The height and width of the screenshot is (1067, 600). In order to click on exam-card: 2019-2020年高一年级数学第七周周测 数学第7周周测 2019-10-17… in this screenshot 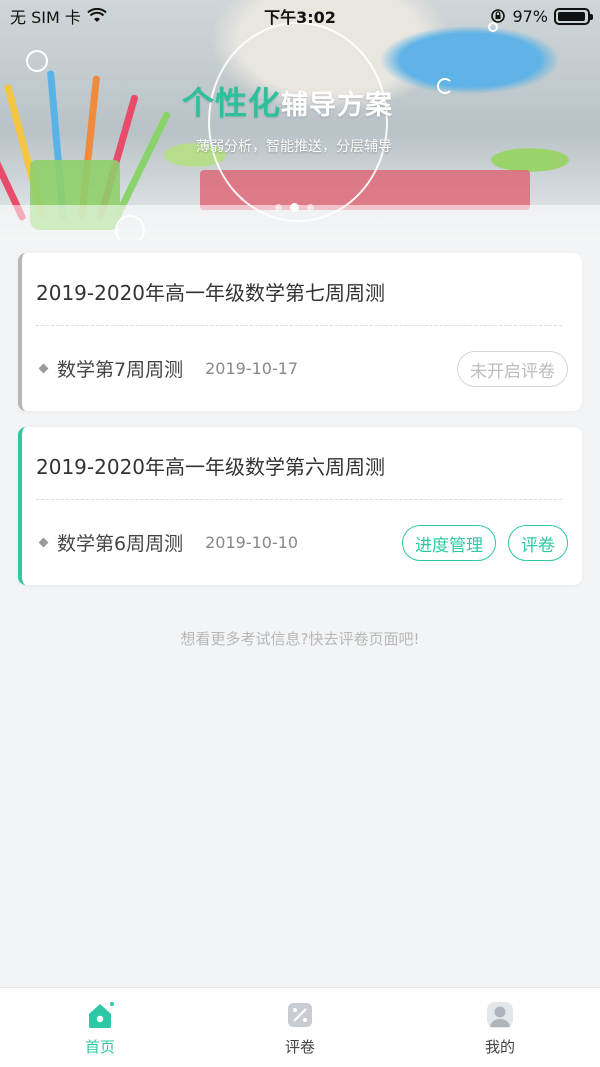, I will do `click(300, 332)`.